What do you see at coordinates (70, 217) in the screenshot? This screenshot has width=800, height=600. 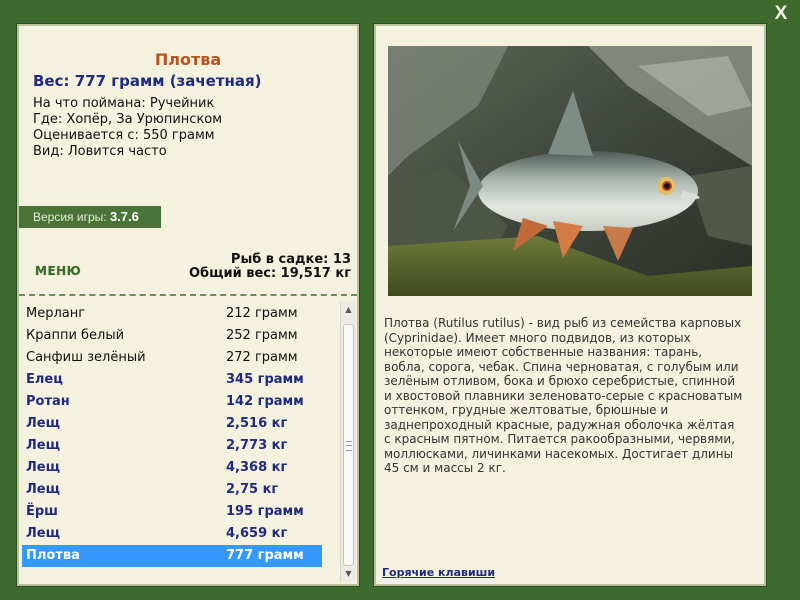 I see `version-label: Версия игры:` at bounding box center [70, 217].